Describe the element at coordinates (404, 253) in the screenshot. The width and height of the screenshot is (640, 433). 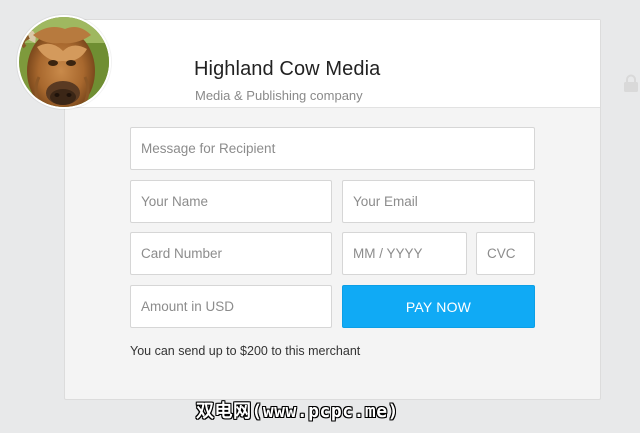
I see `expiry-input` at that location.